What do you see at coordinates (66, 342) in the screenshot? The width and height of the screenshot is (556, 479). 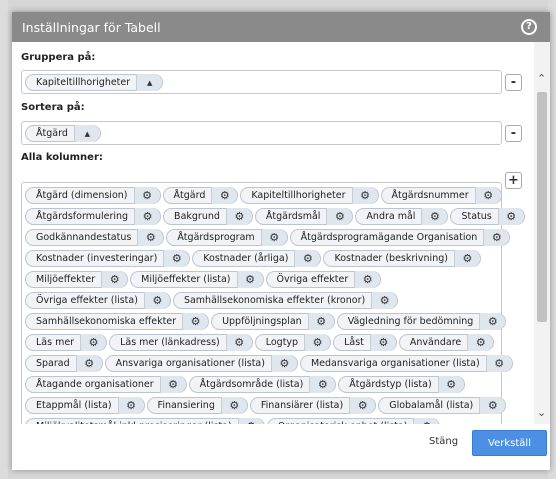 I see `column-pill: Läs mer ⚙` at bounding box center [66, 342].